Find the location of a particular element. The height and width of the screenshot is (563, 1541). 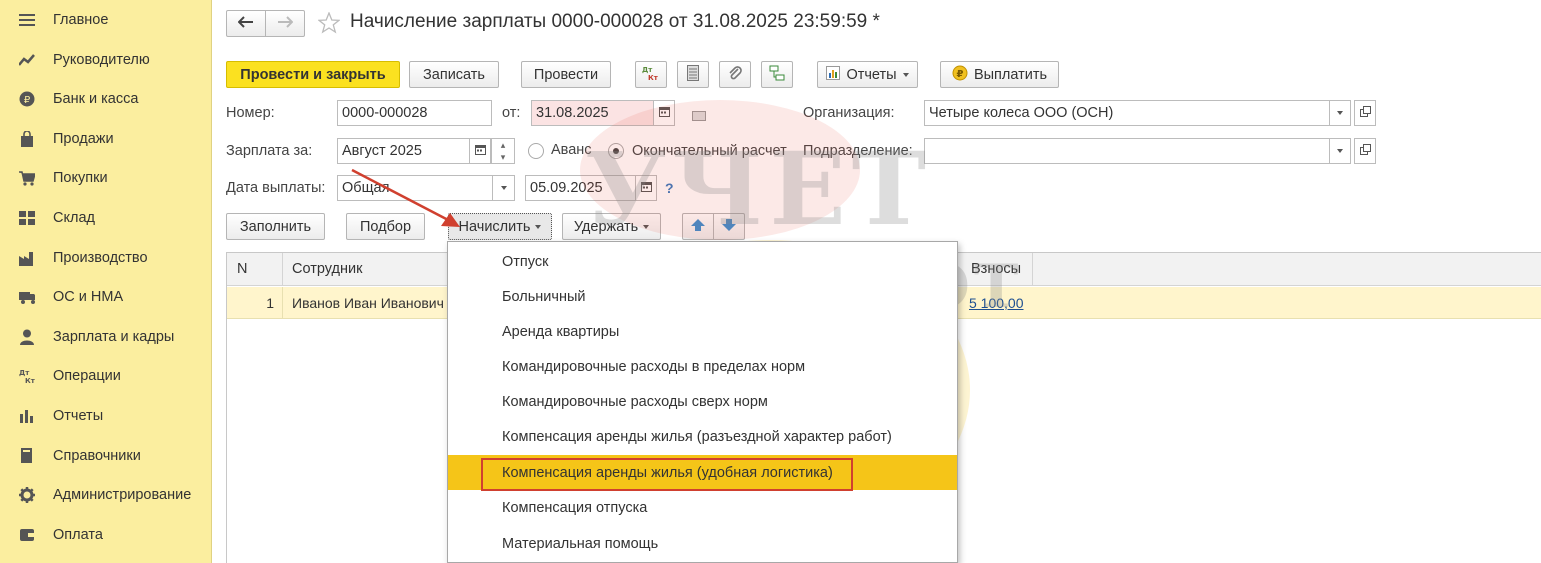

department-dropdown-button is located at coordinates (1340, 151).